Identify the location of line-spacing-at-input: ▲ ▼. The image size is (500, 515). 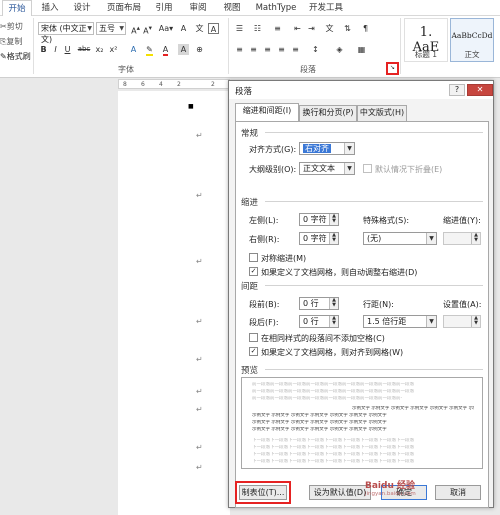
(462, 321).